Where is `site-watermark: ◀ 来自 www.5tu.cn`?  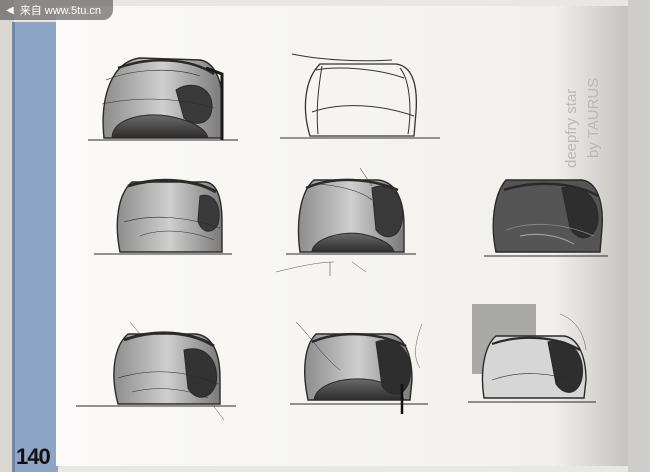 site-watermark: ◀ 来自 www.5tu.cn is located at coordinates (57, 10).